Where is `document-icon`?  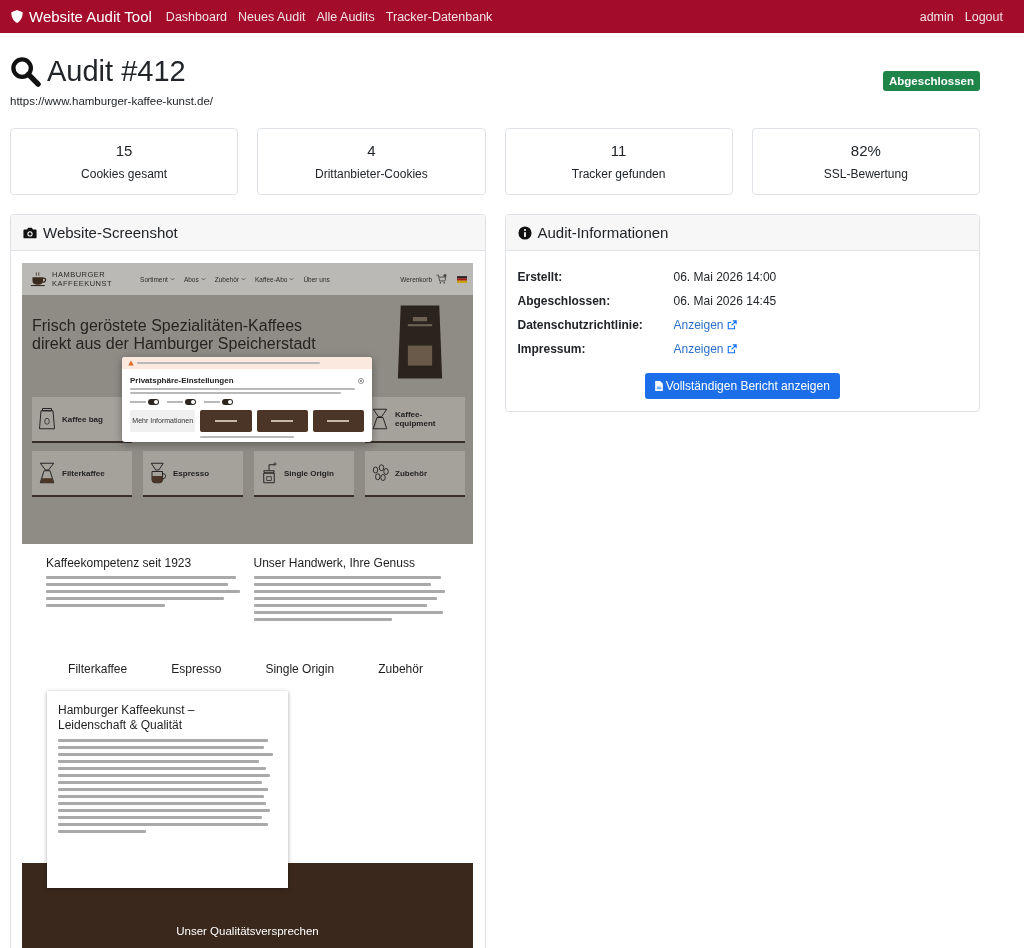
document-icon is located at coordinates (658, 386).